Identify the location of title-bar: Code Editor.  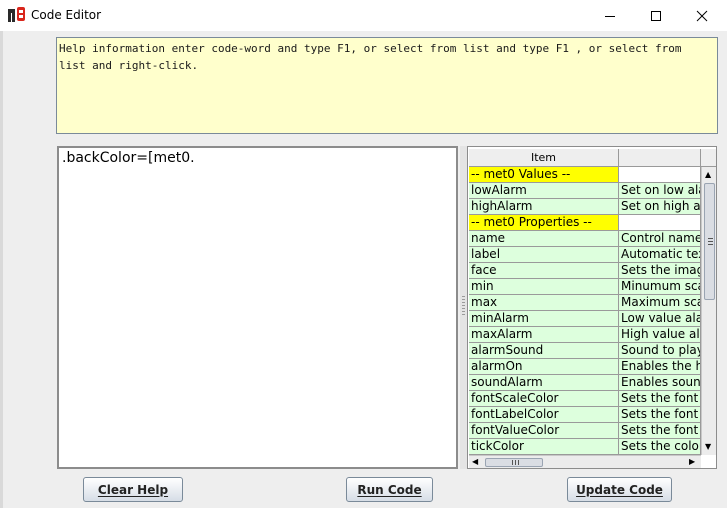
(363, 16).